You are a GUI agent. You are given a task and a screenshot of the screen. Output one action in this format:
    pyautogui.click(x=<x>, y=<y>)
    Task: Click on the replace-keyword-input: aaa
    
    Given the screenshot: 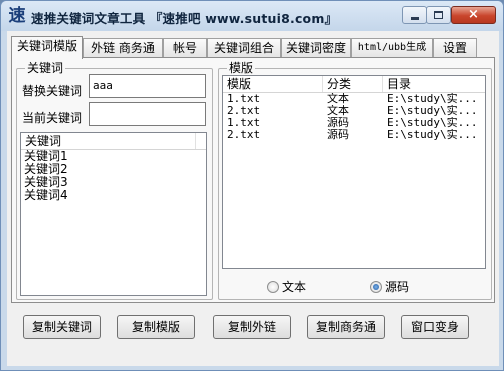 What is the action you would take?
    pyautogui.click(x=147, y=86)
    